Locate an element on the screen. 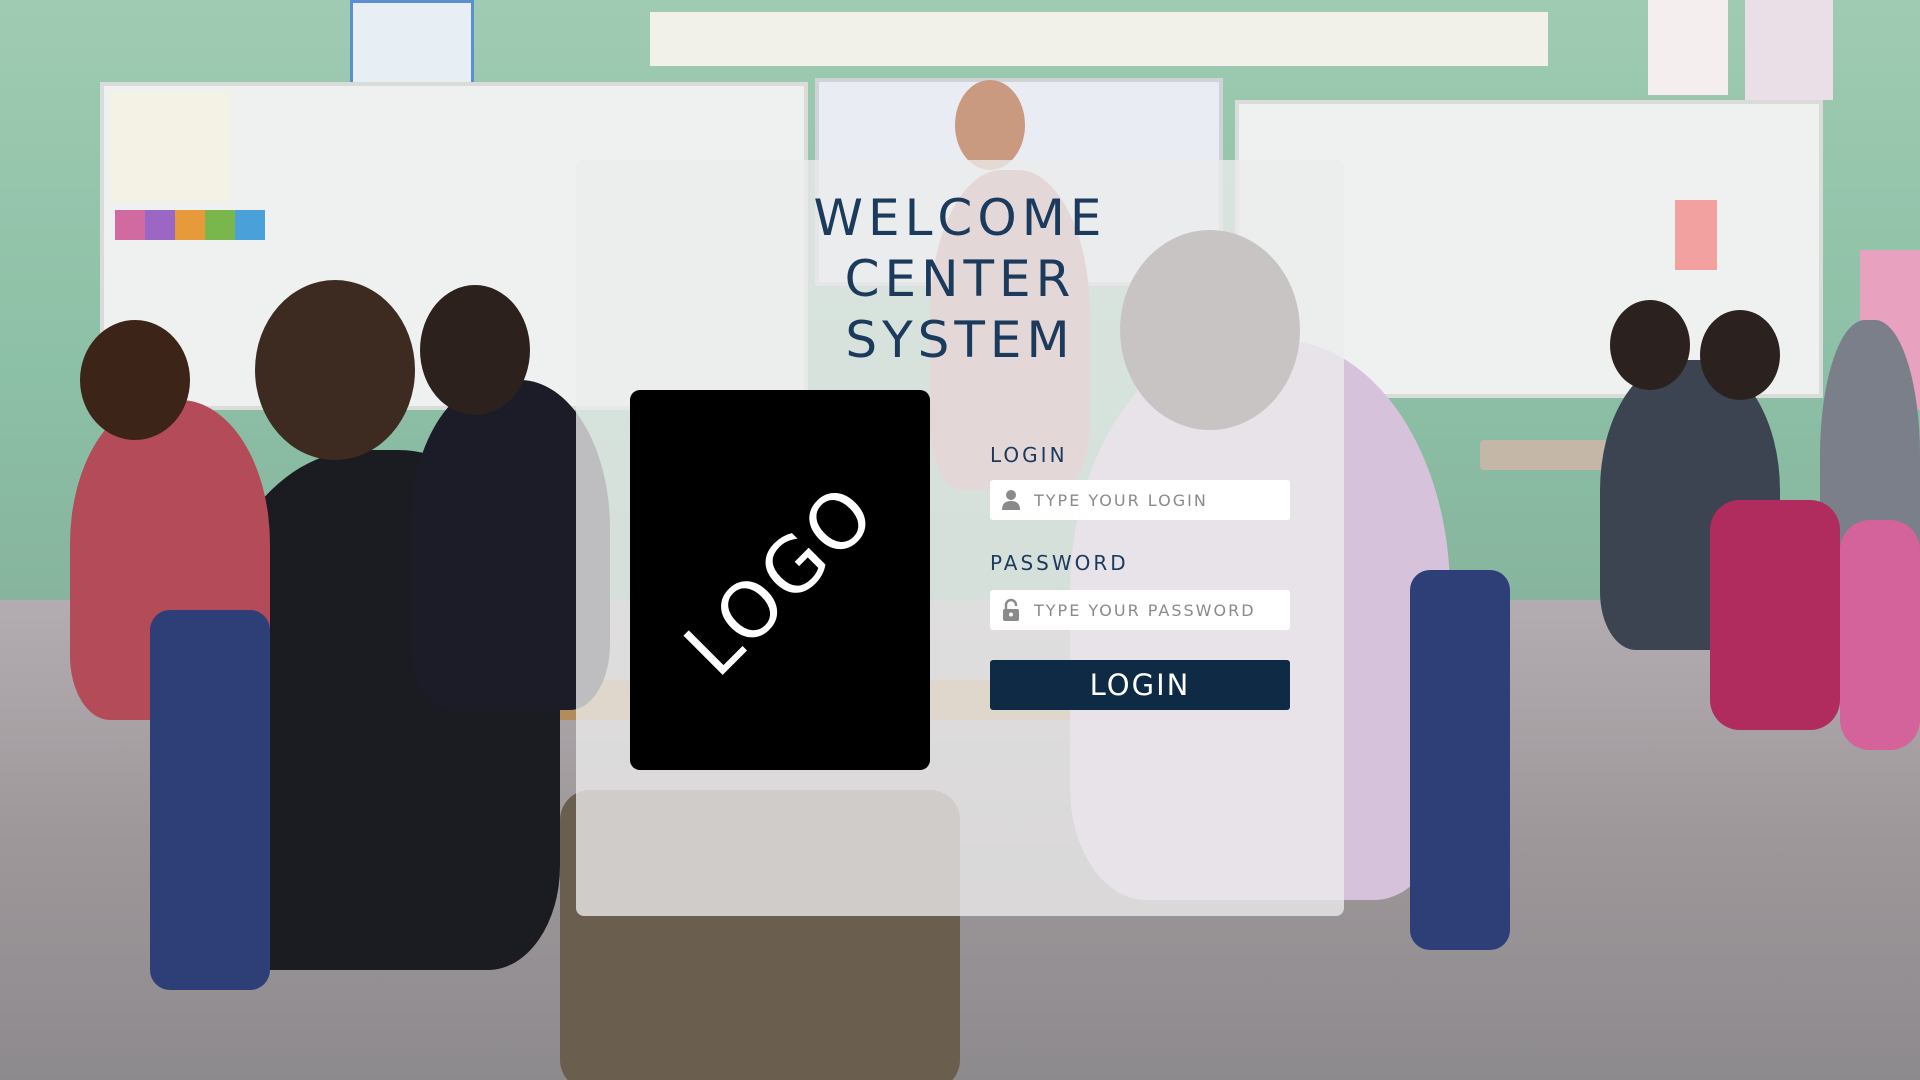  page-title: WELCOME CENTER SYSTEM is located at coordinates (960, 279).